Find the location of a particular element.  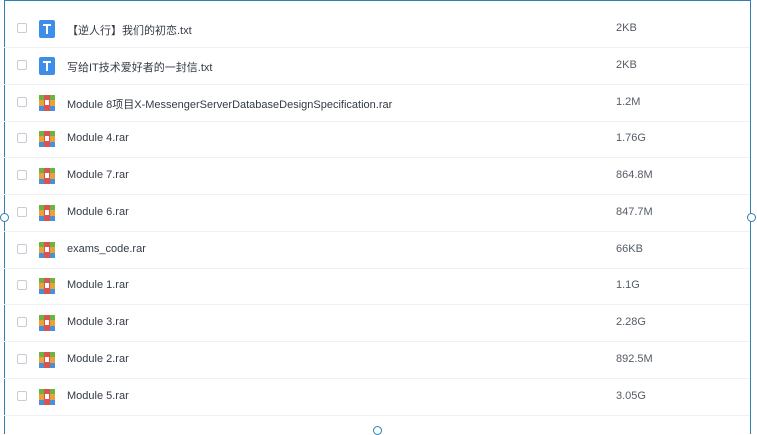

file-row: exams_code.rar 66KB is located at coordinates (377, 251).